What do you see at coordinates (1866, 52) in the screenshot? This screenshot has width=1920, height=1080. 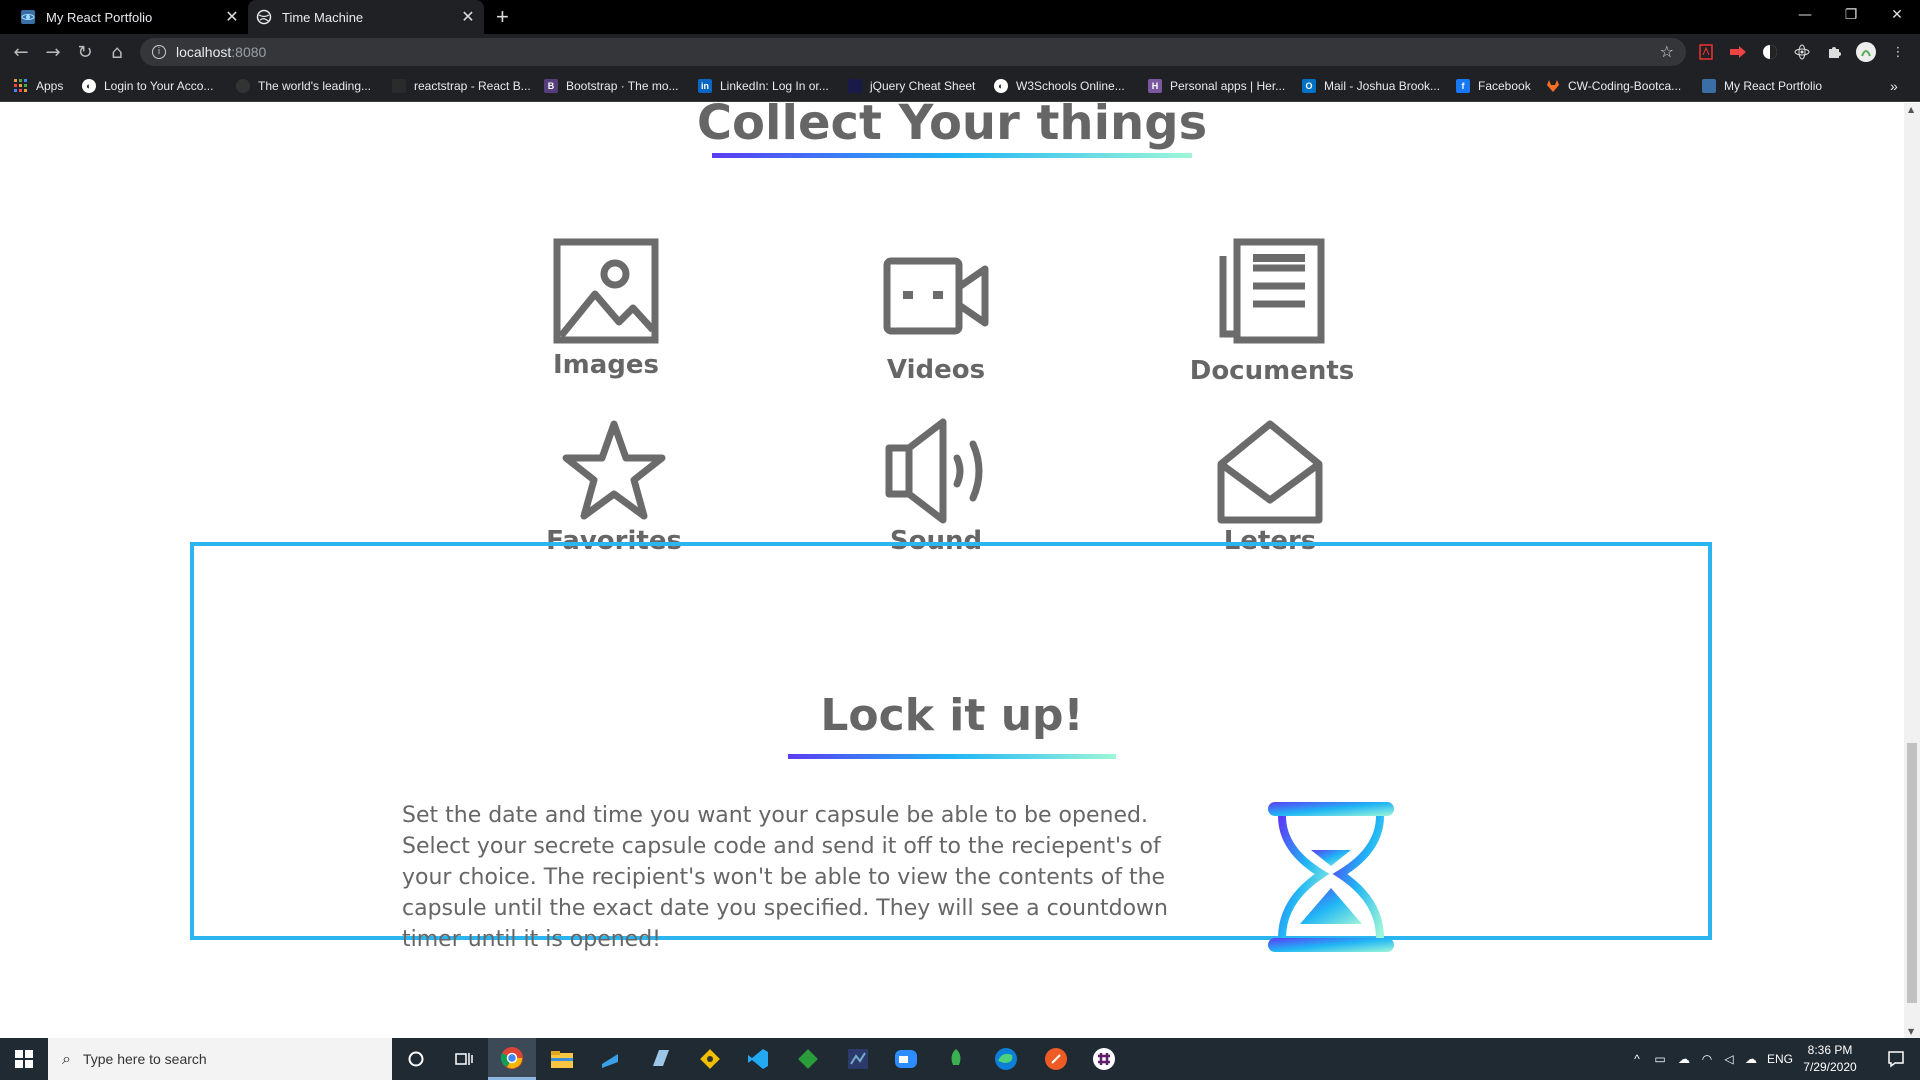 I see `profile-avatar` at bounding box center [1866, 52].